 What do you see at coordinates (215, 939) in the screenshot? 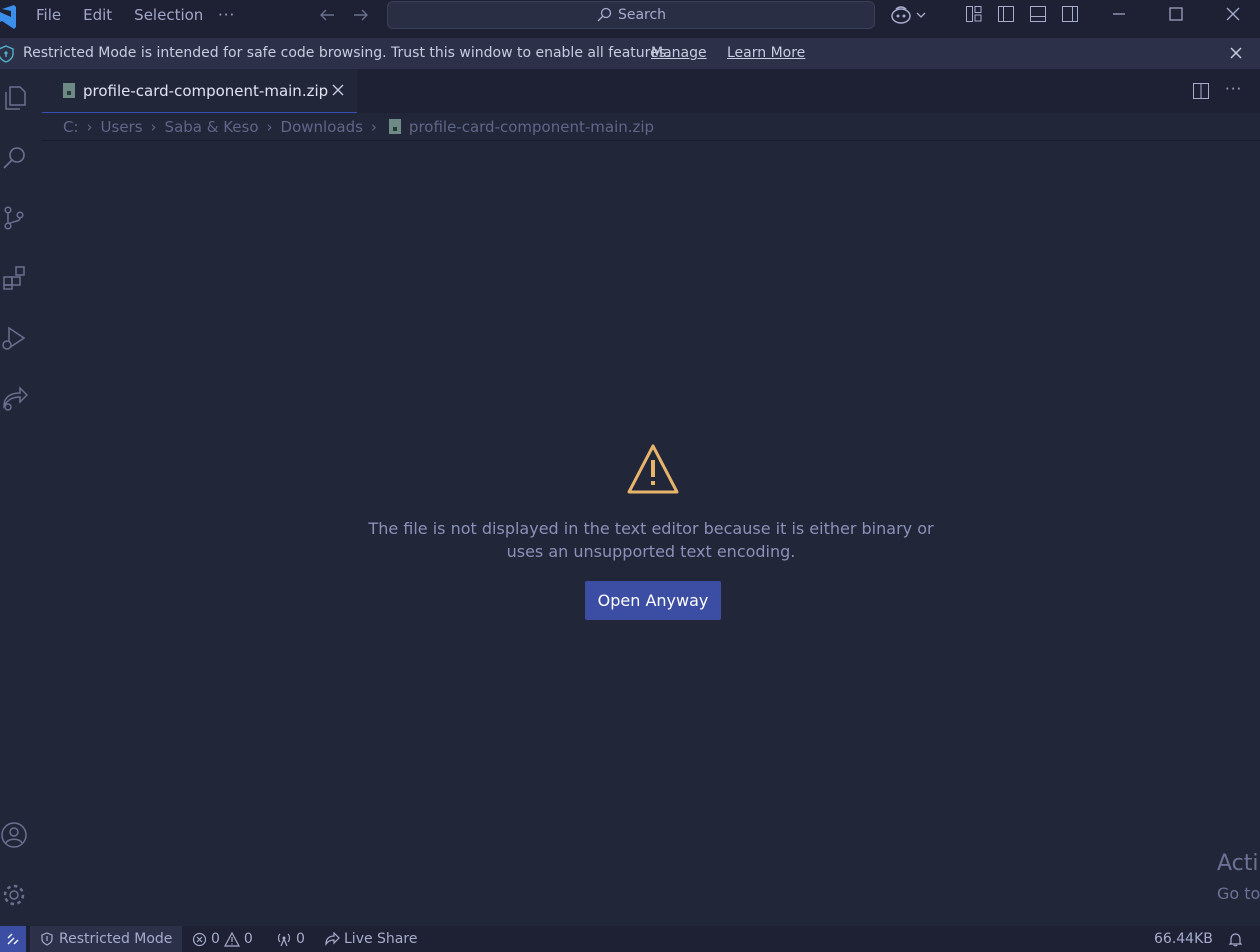
I see `error-count: 0` at bounding box center [215, 939].